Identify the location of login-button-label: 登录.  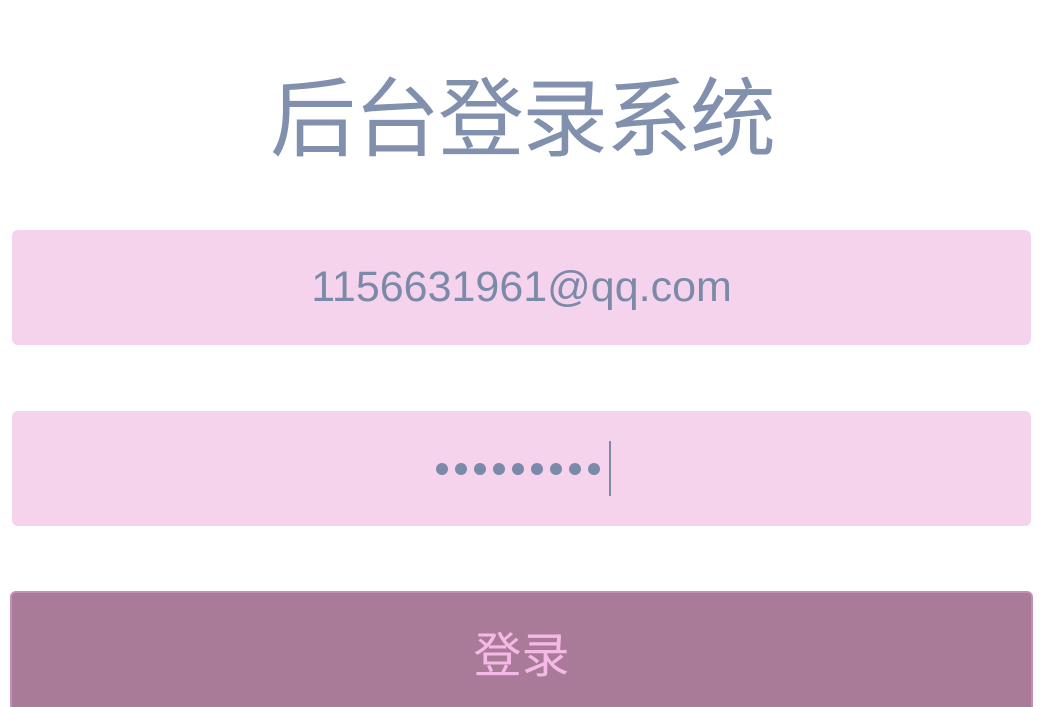
(521, 656).